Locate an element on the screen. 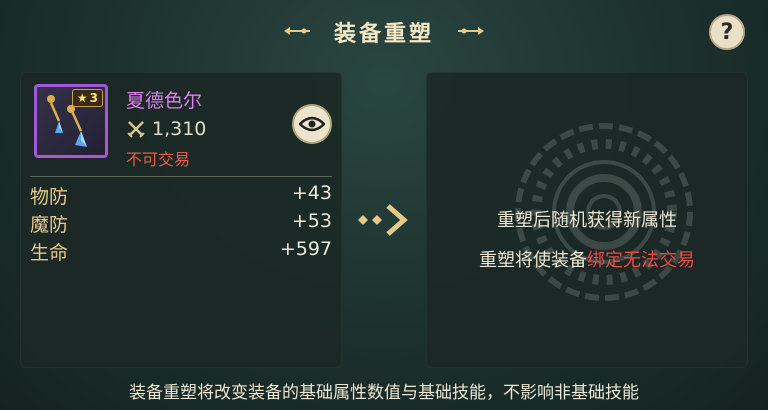  item-slot: ★ 3 is located at coordinates (71, 121).